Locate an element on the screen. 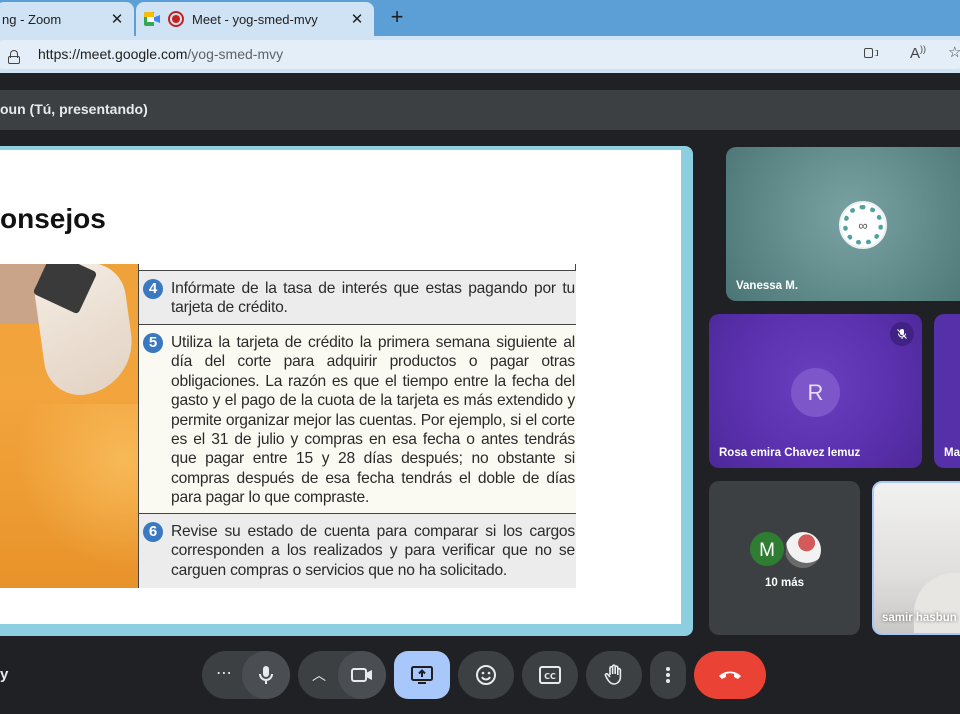 This screenshot has height=714, width=960. url-path: /yog-smed-mvy is located at coordinates (235, 54).